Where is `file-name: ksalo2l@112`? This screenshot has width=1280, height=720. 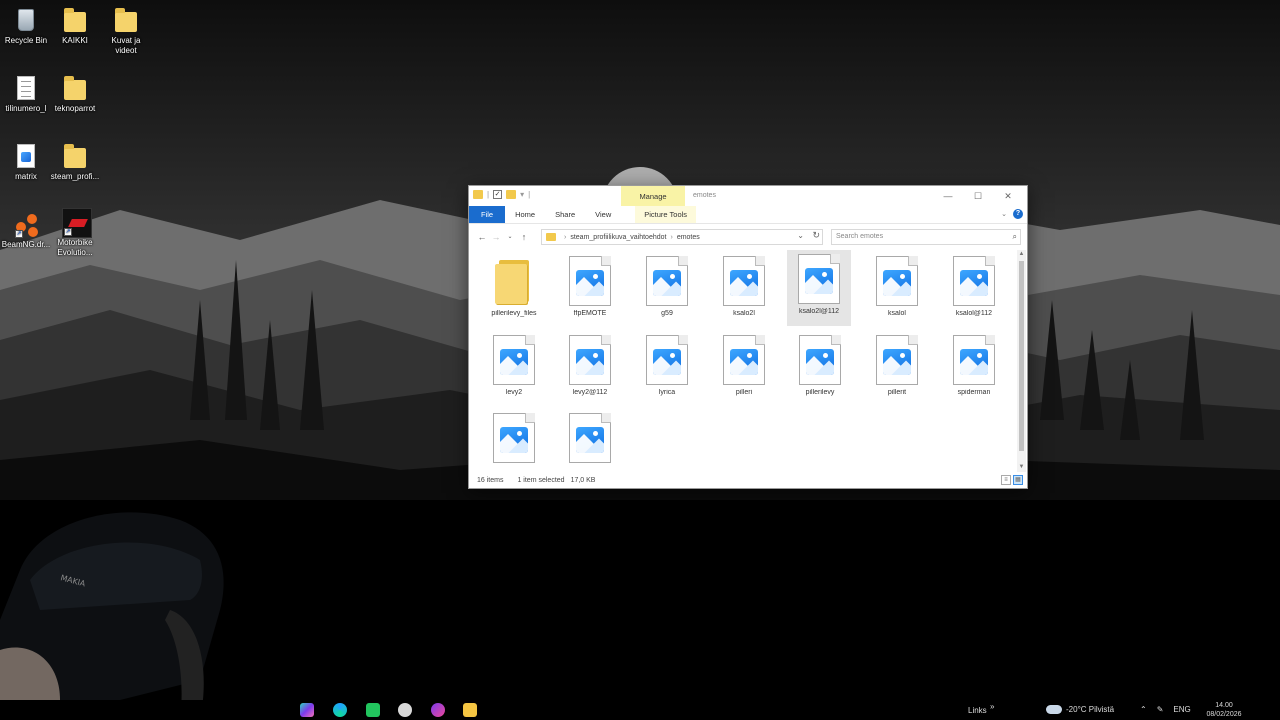
file-name: ksalo2l@112 is located at coordinates (819, 311).